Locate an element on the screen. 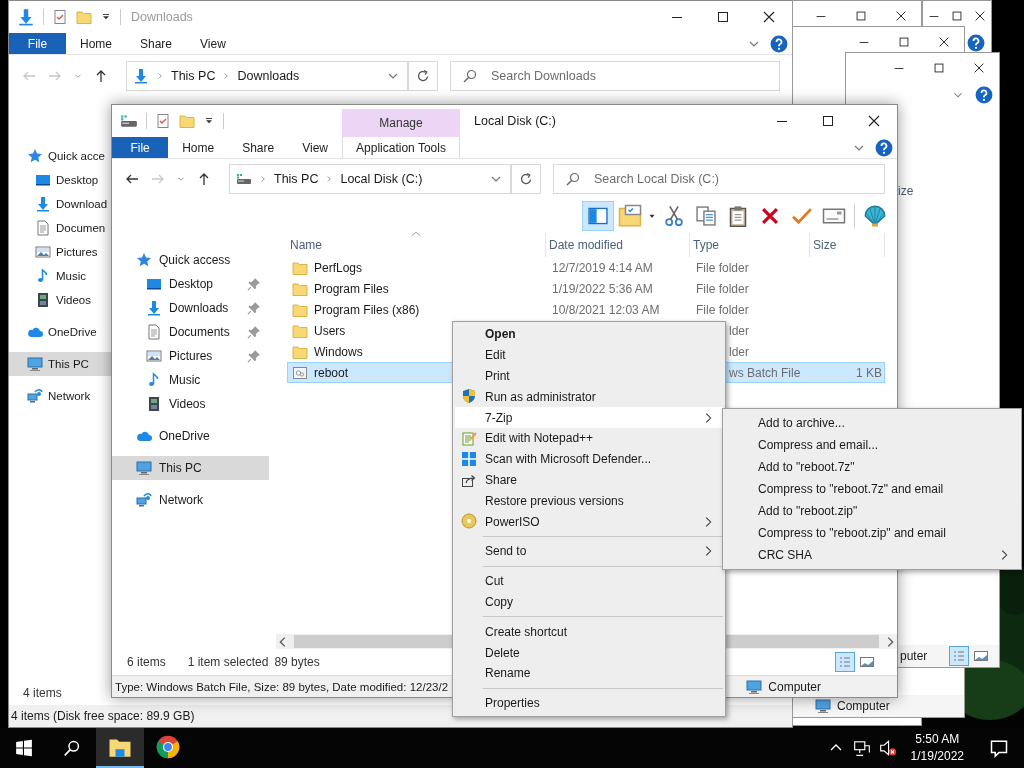 The width and height of the screenshot is (1024, 768). item-count: 6 items is located at coordinates (146, 662).